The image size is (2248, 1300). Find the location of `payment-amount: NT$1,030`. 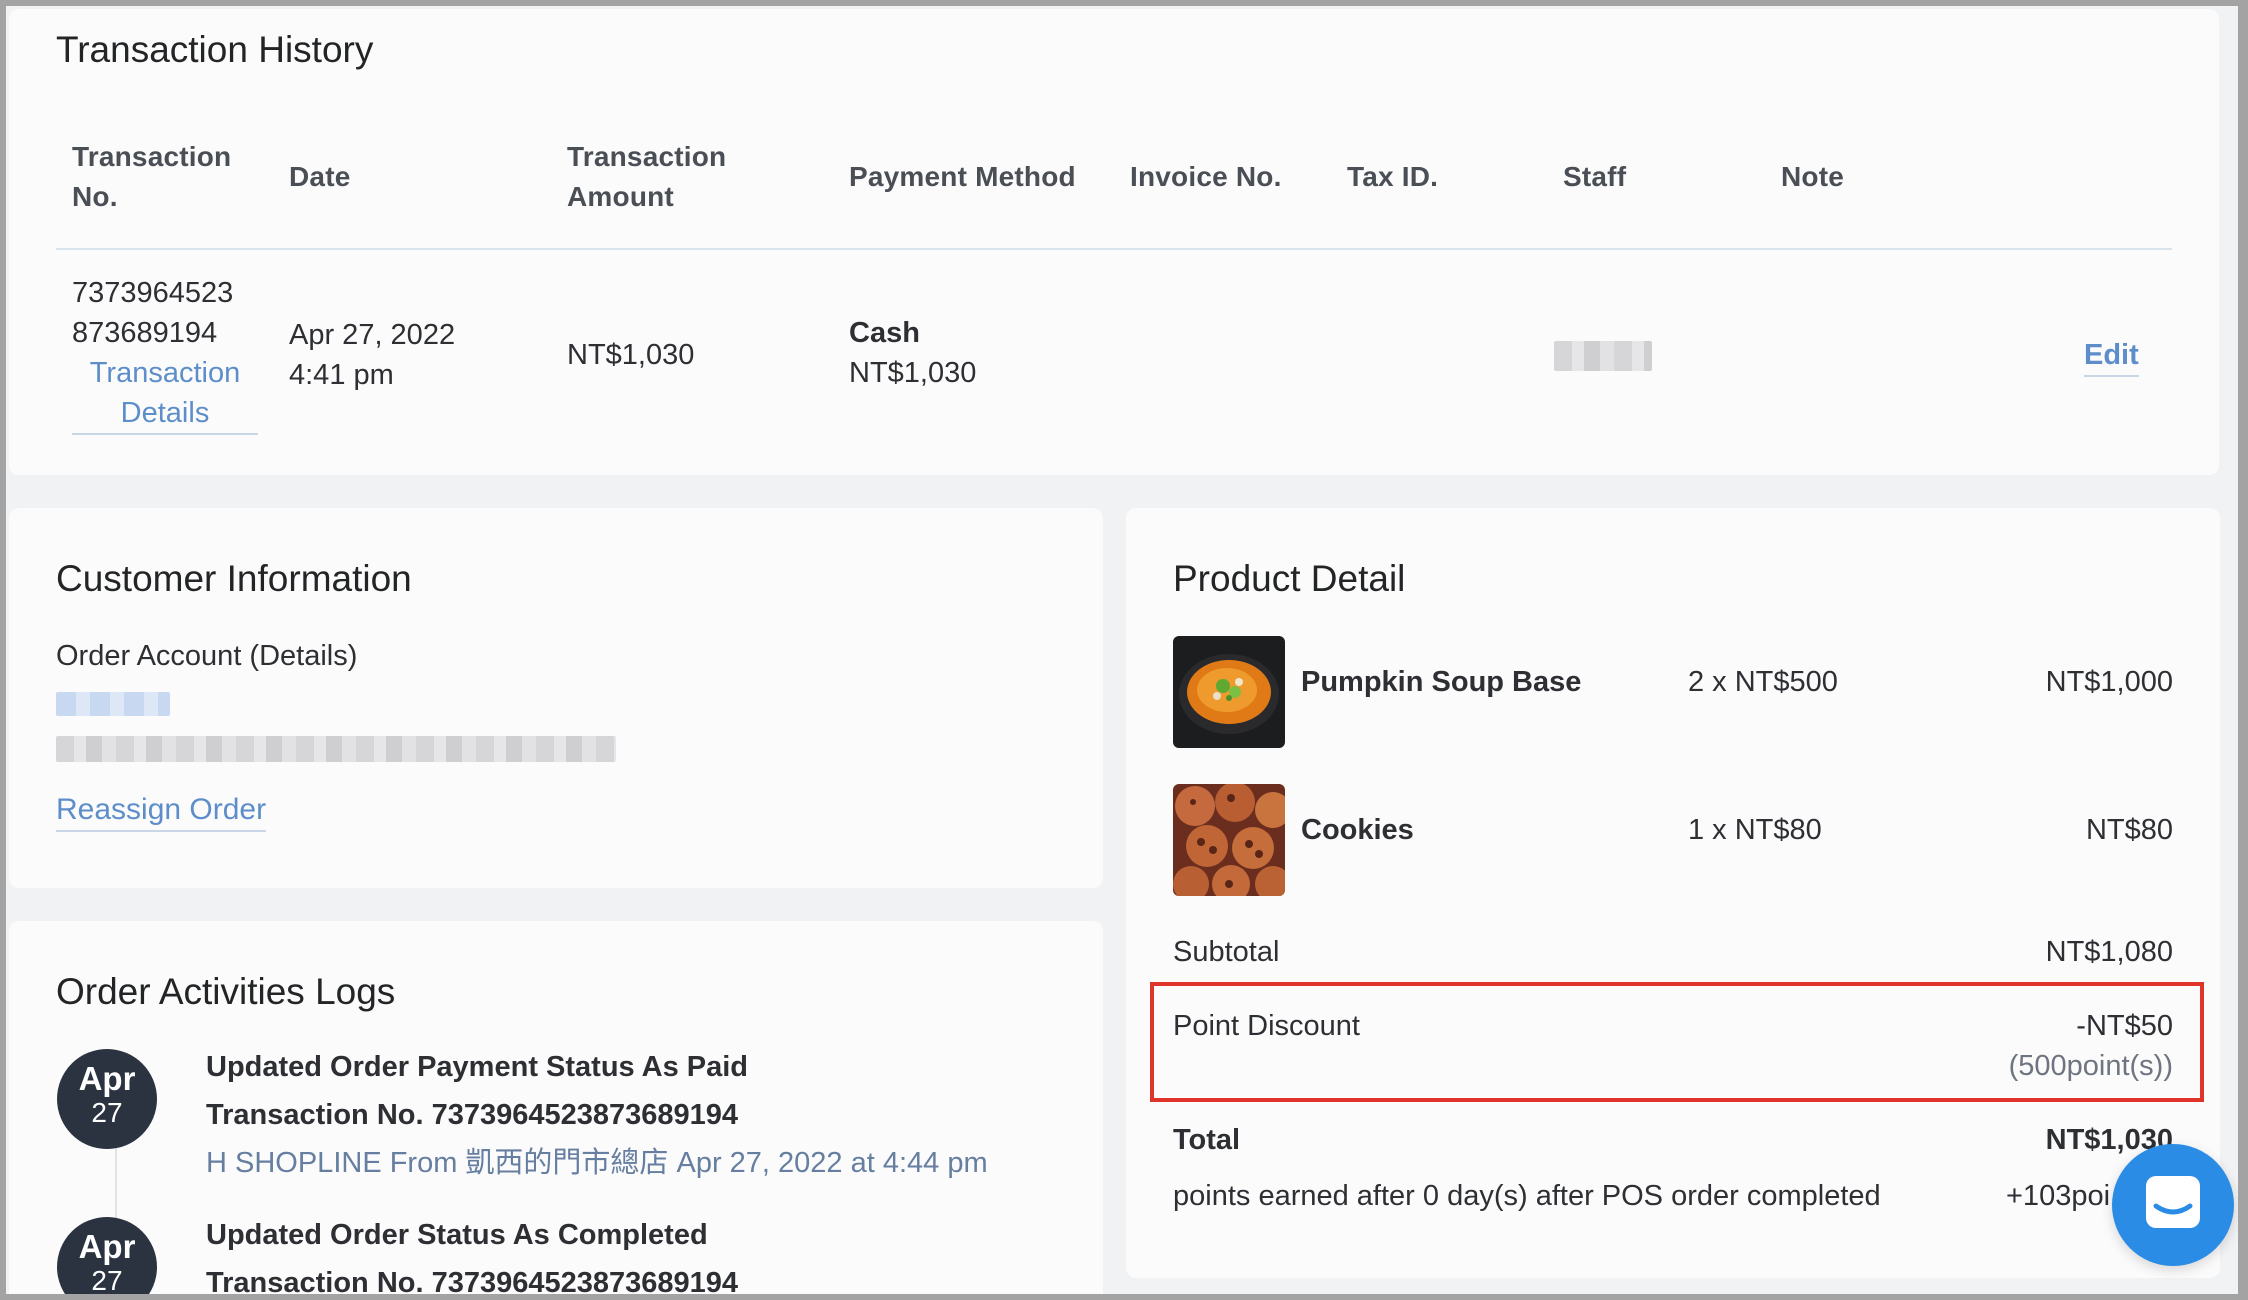

payment-amount: NT$1,030 is located at coordinates (913, 373).